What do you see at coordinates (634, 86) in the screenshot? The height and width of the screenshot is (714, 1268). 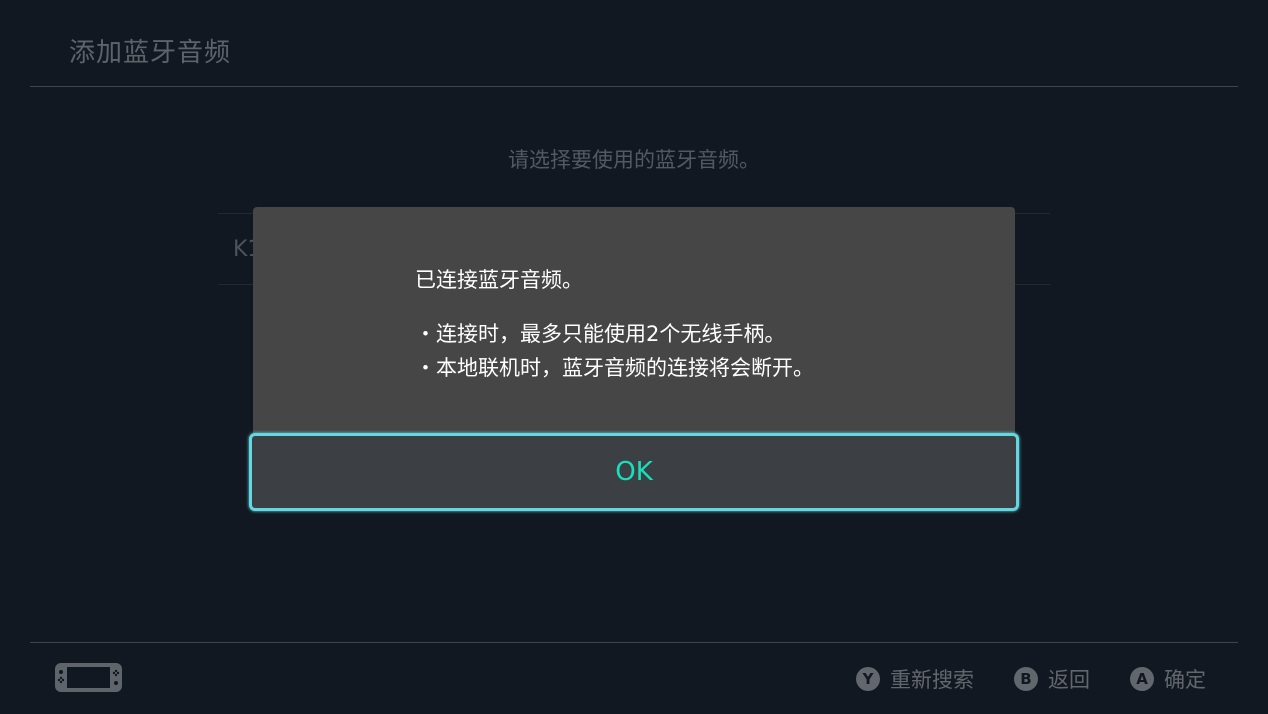 I see `header-divider` at bounding box center [634, 86].